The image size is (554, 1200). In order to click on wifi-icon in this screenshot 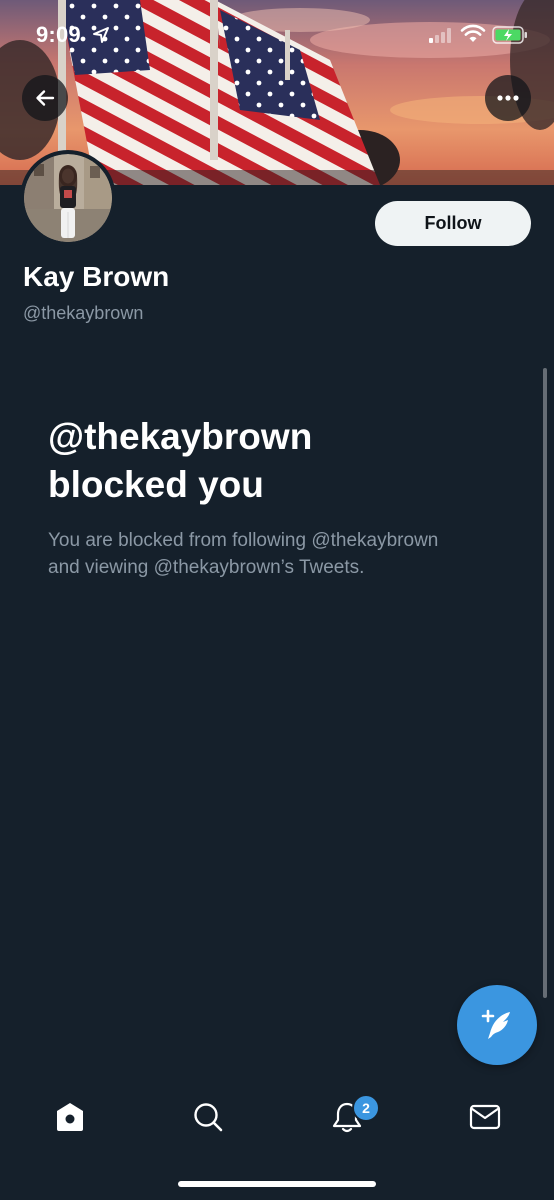, I will do `click(473, 33)`.